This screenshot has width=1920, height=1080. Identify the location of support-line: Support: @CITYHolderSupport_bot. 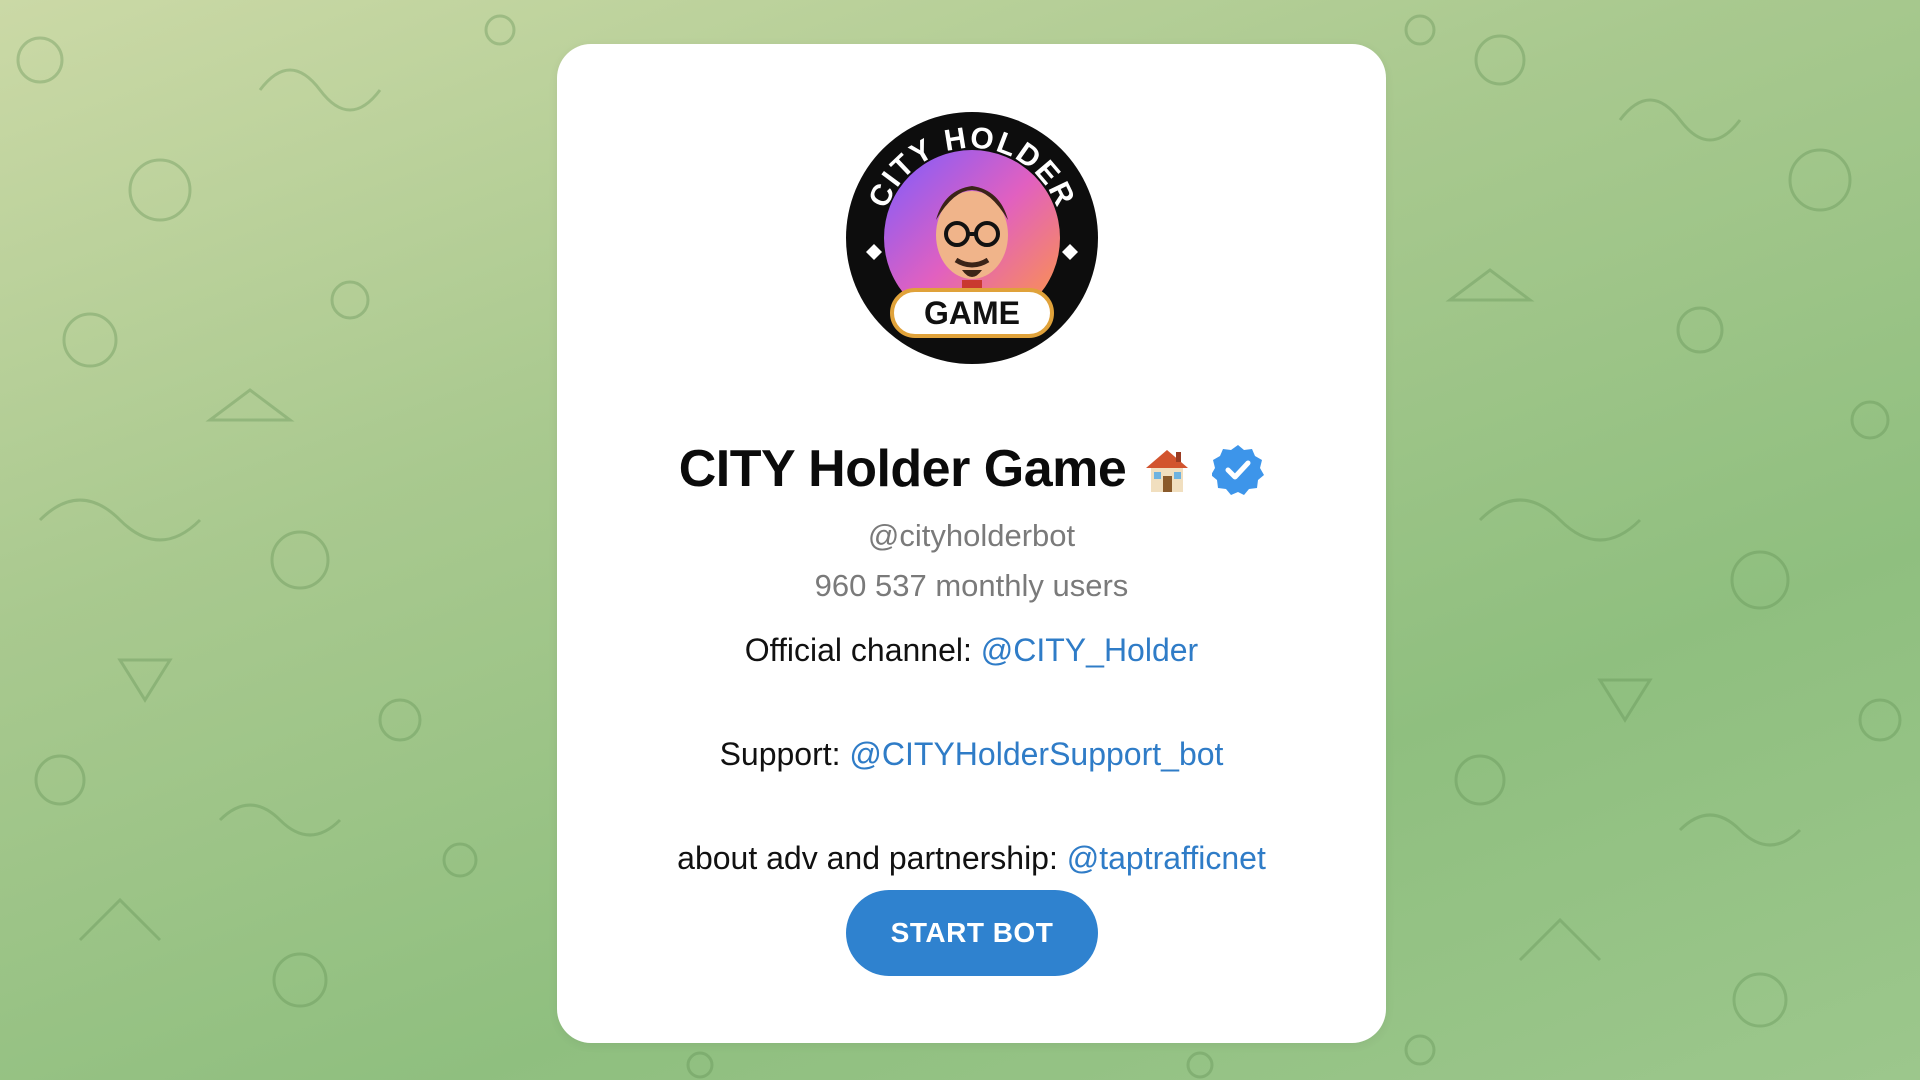
(971, 754).